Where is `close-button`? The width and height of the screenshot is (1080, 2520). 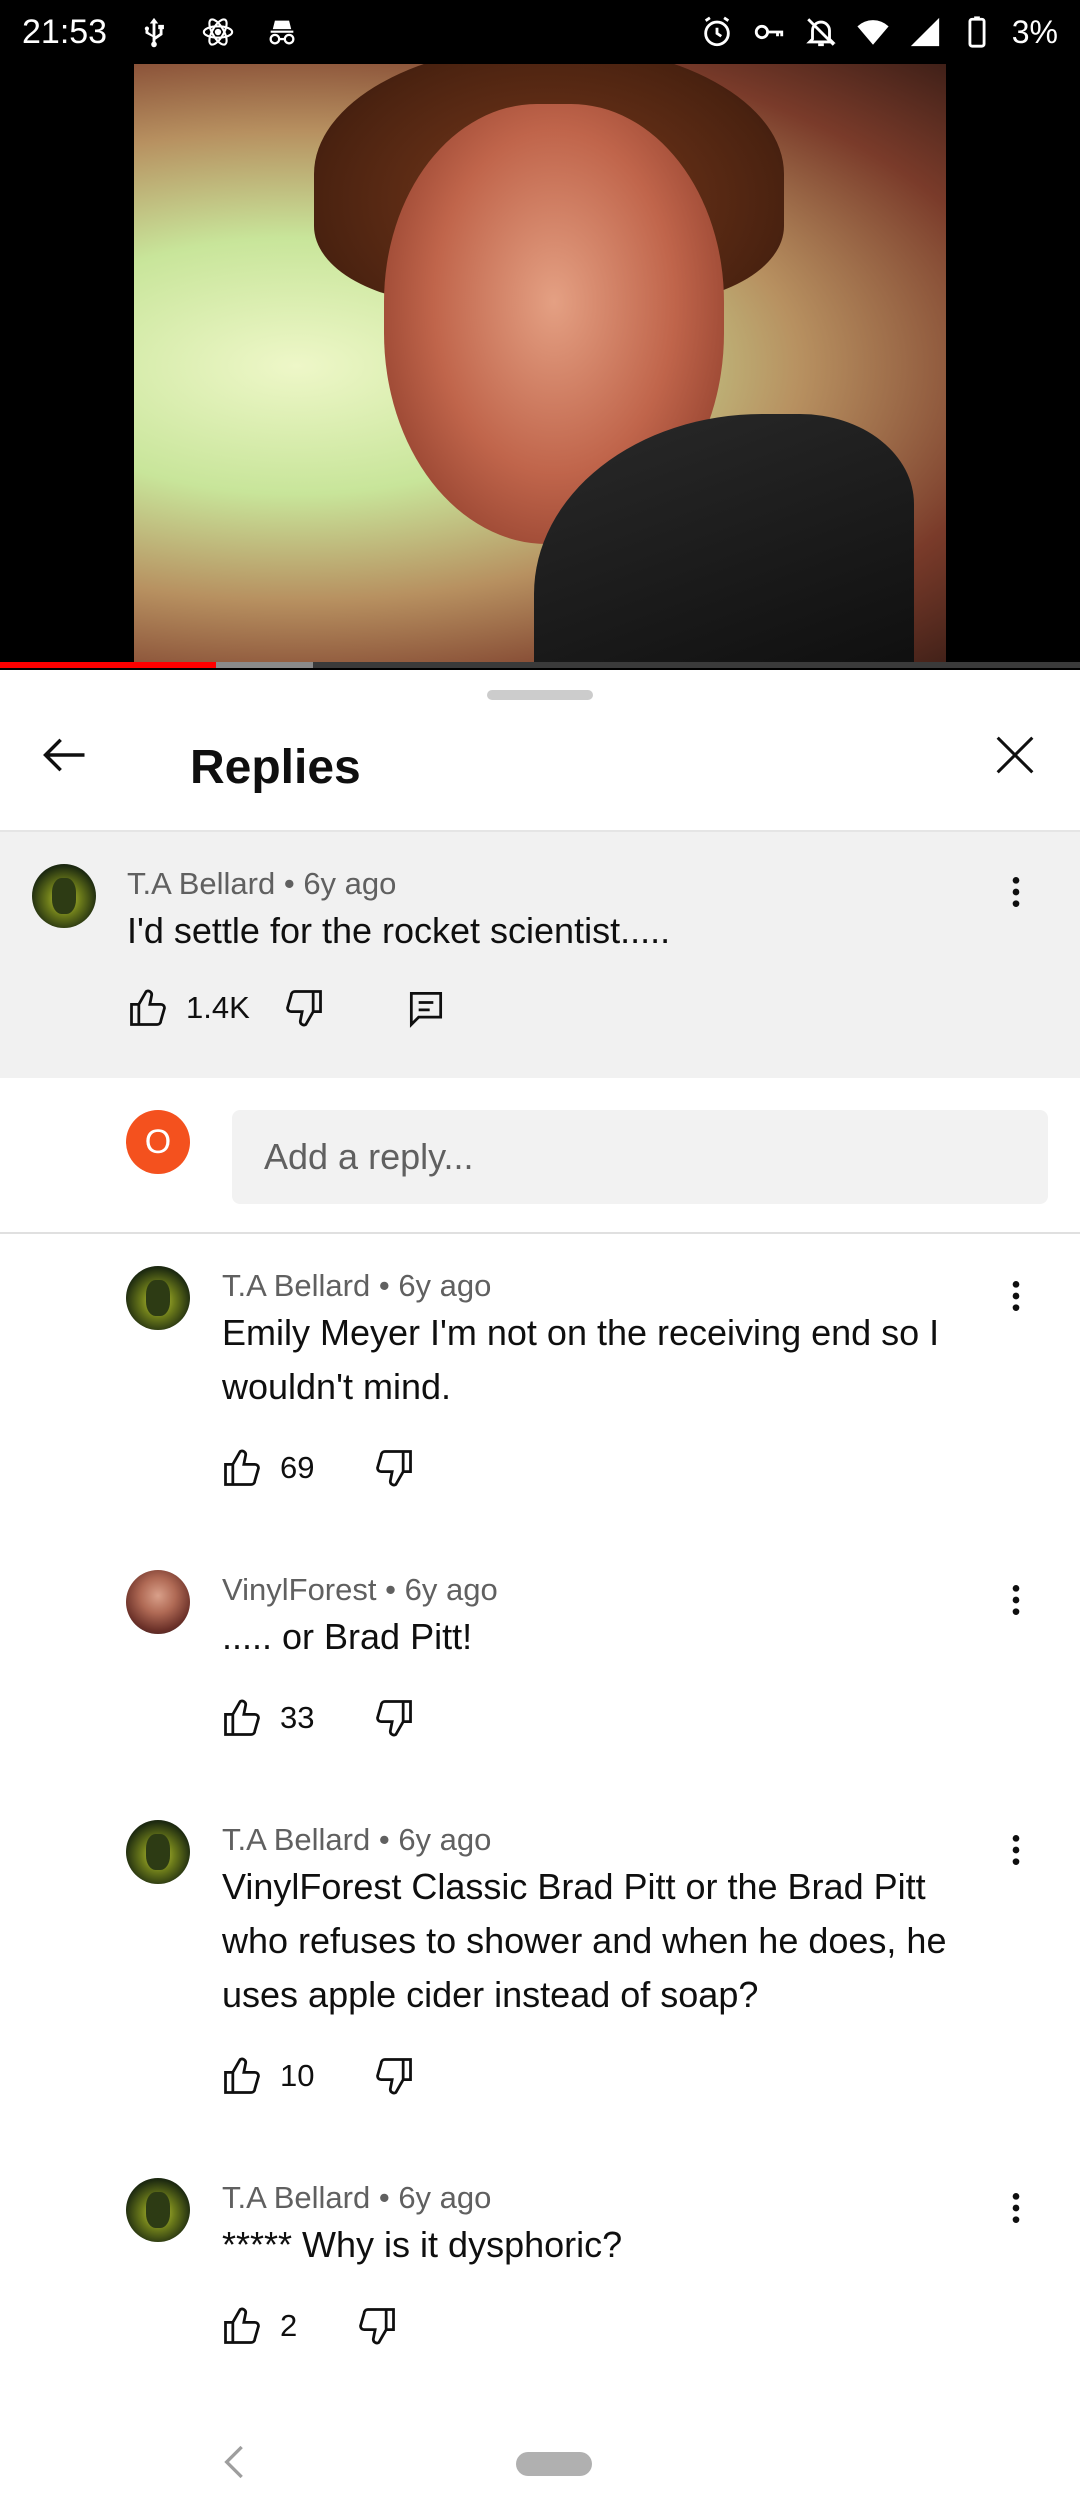
close-button is located at coordinates (1015, 755).